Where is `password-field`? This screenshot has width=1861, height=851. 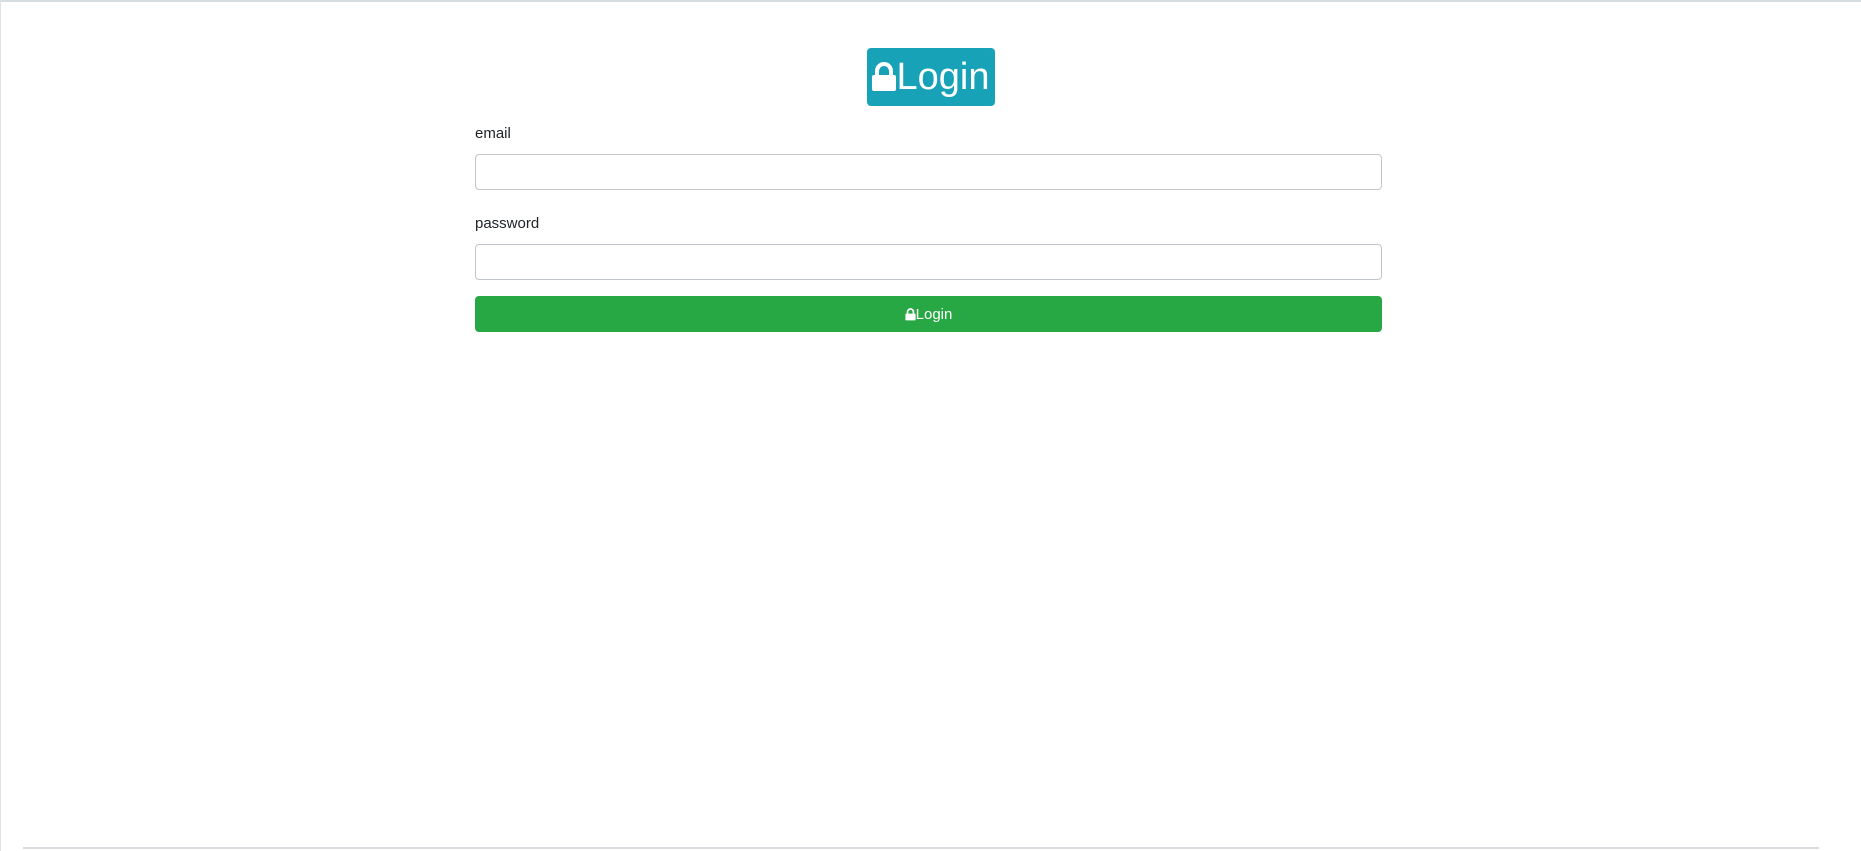 password-field is located at coordinates (928, 262).